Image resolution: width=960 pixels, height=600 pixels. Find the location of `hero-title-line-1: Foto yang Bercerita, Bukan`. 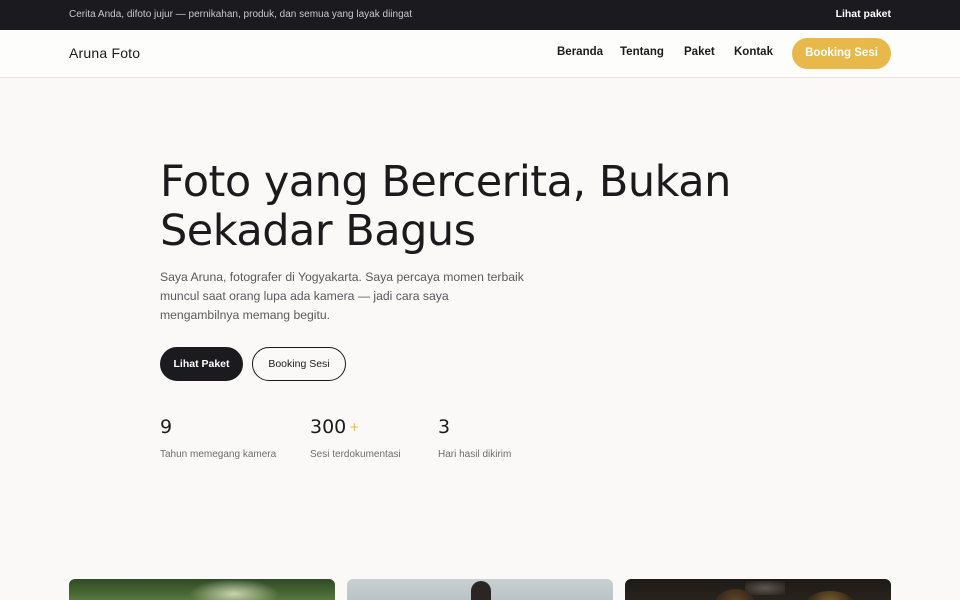

hero-title-line-1: Foto yang Bercerita, Bukan is located at coordinates (445, 182).